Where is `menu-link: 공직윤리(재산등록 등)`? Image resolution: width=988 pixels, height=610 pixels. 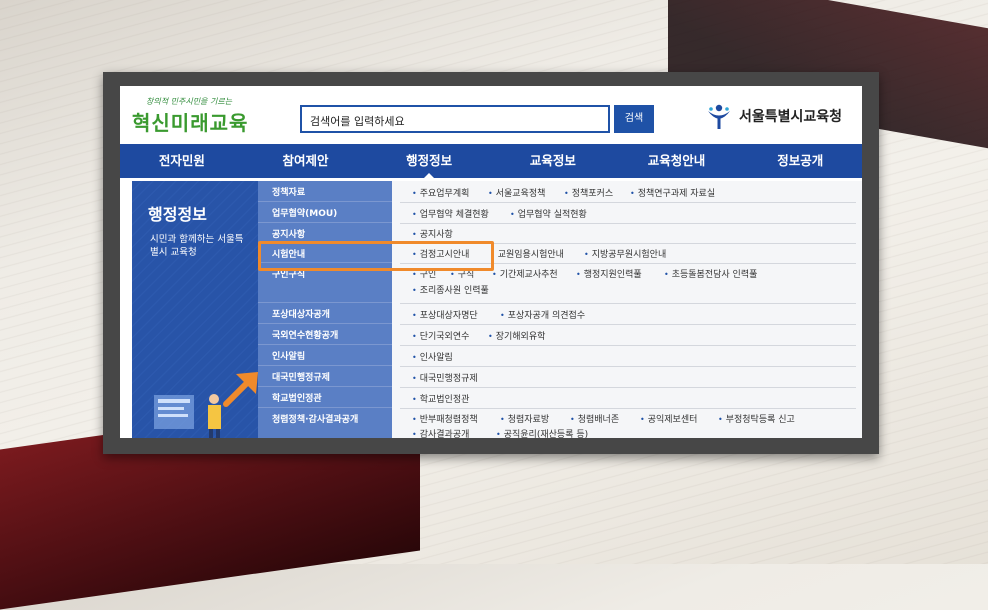
menu-link: 공직윤리(재산등록 등) is located at coordinates (542, 432).